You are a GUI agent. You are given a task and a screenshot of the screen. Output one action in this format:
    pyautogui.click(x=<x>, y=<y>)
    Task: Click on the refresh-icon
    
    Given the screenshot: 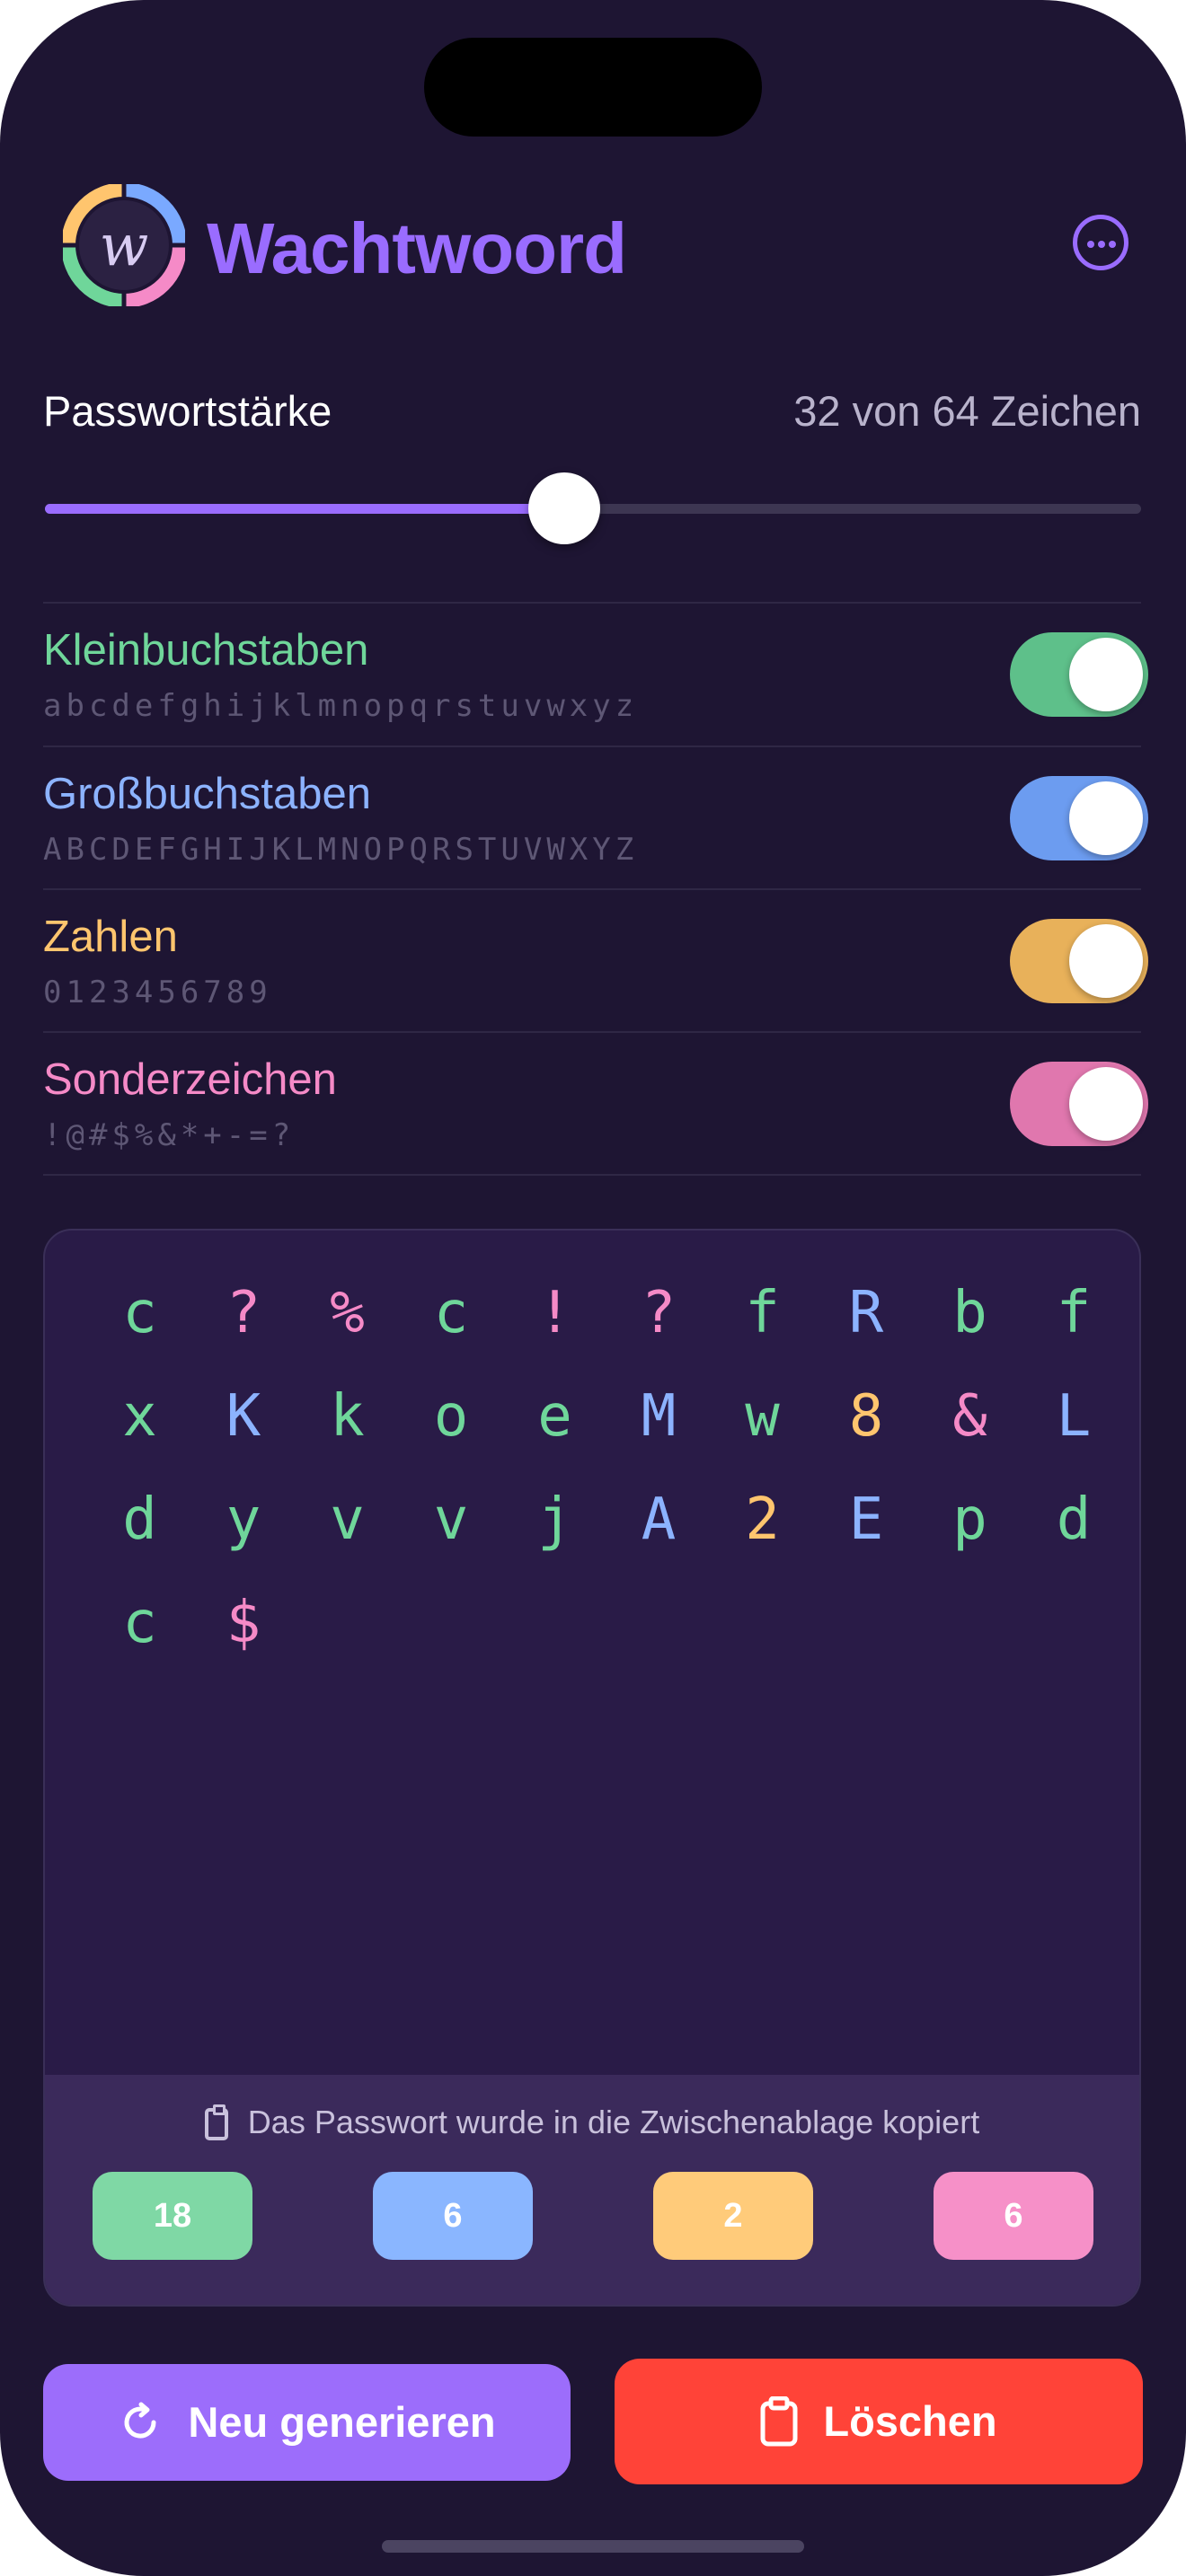 What is the action you would take?
    pyautogui.click(x=140, y=2420)
    